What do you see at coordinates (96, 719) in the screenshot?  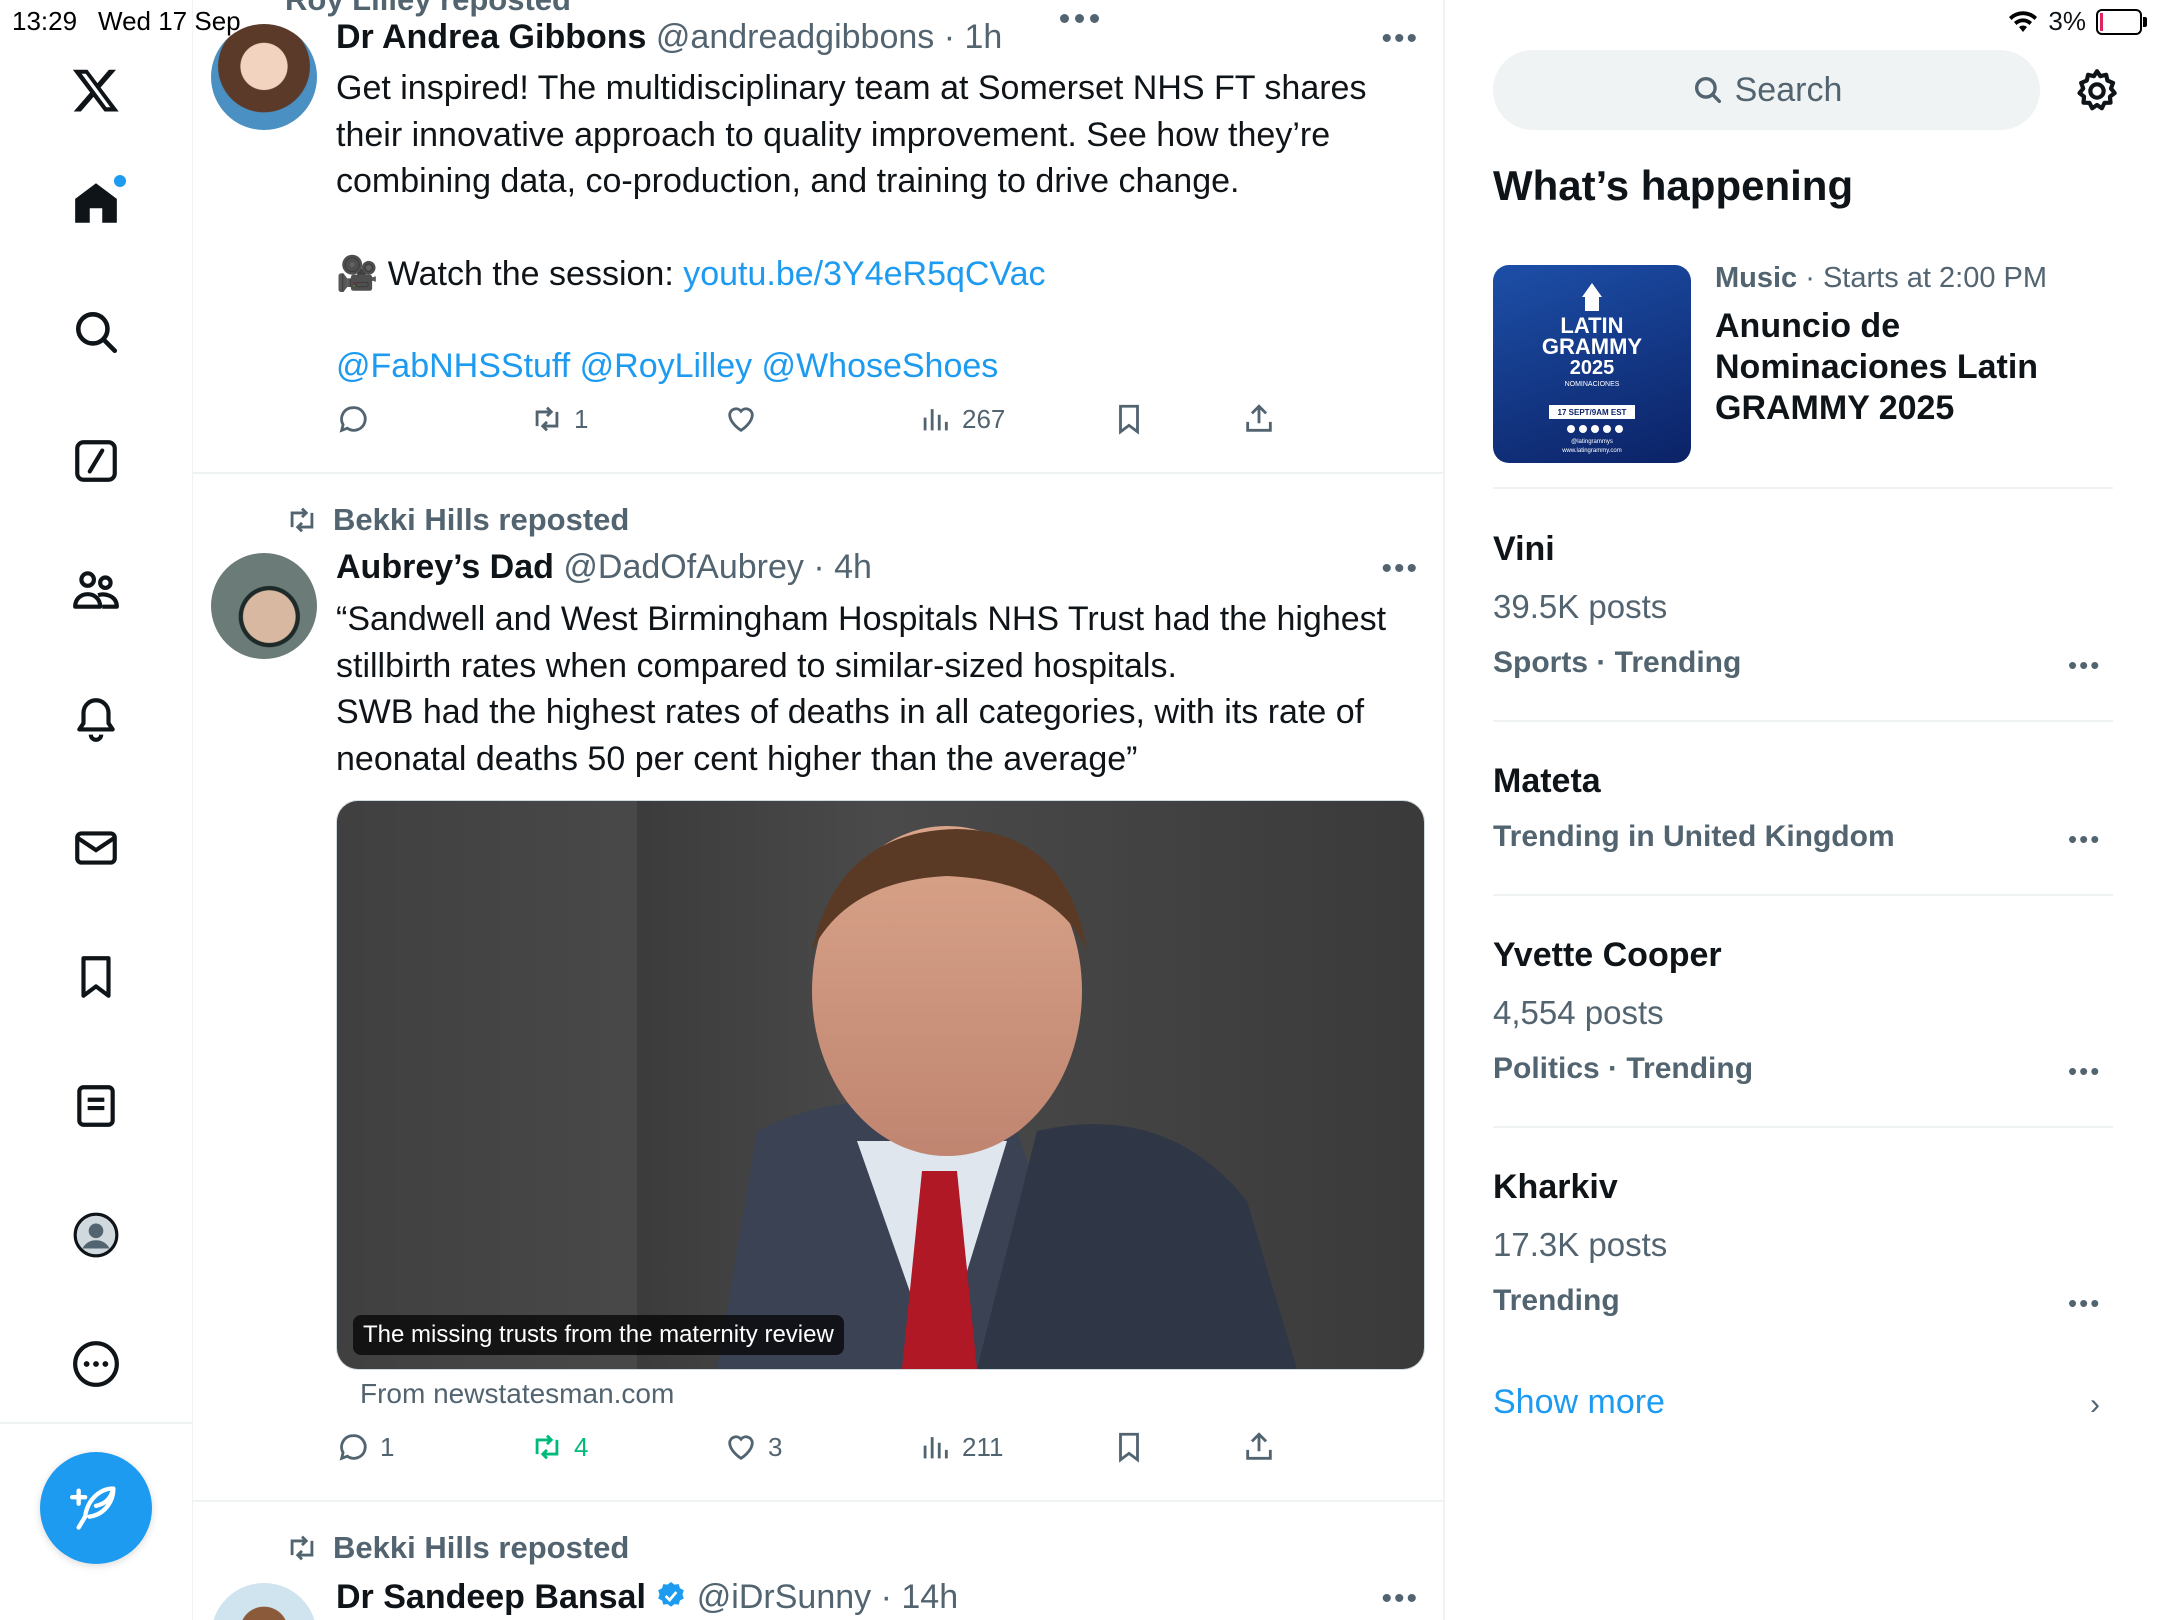 I see `notifications-bell-icon` at bounding box center [96, 719].